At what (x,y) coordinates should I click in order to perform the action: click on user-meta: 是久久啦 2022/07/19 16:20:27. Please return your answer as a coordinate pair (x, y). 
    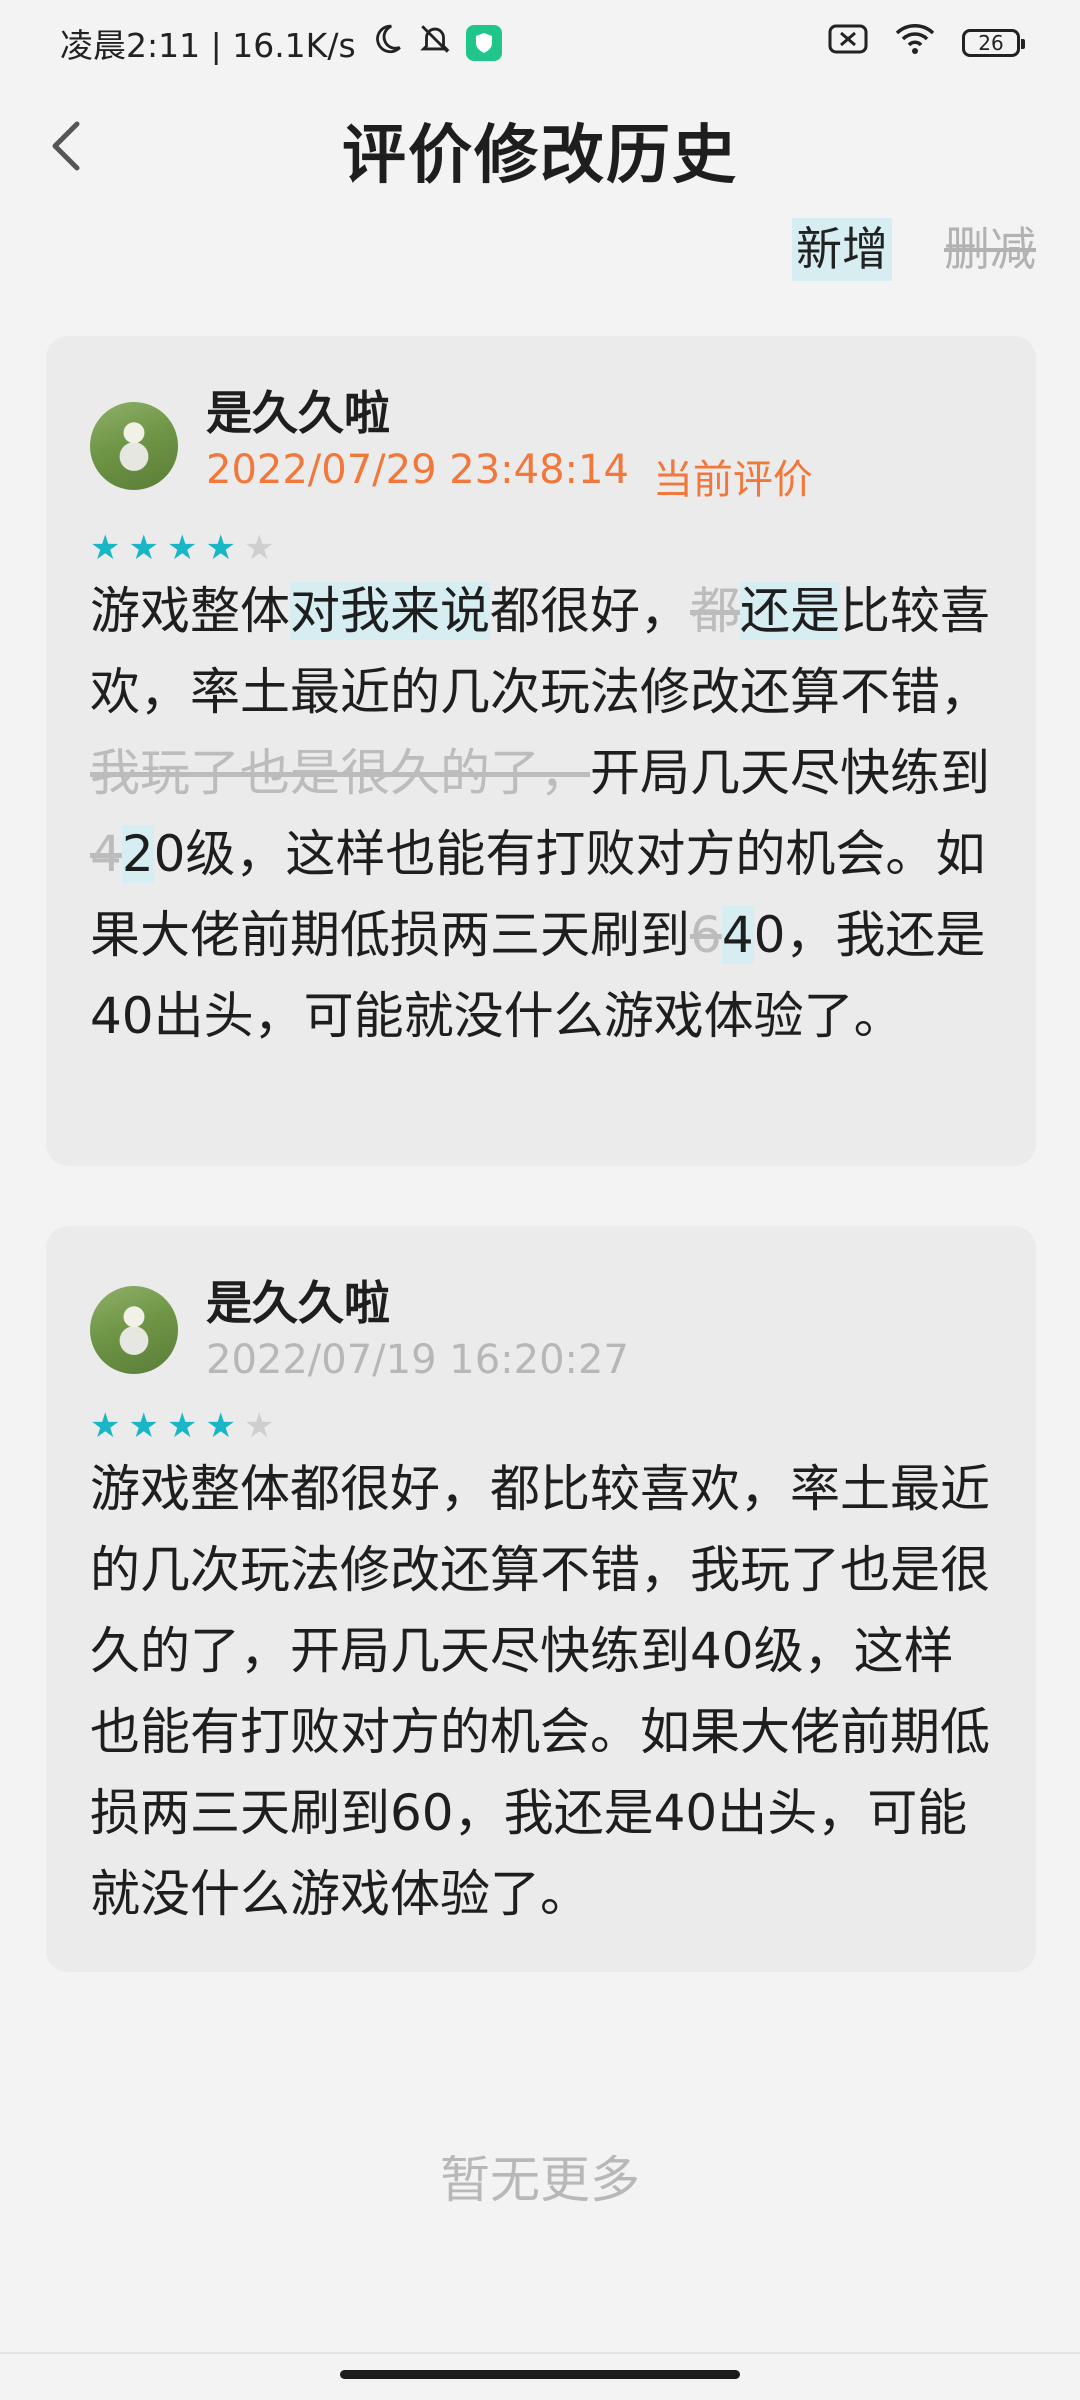
    Looking at the image, I should click on (417, 1329).